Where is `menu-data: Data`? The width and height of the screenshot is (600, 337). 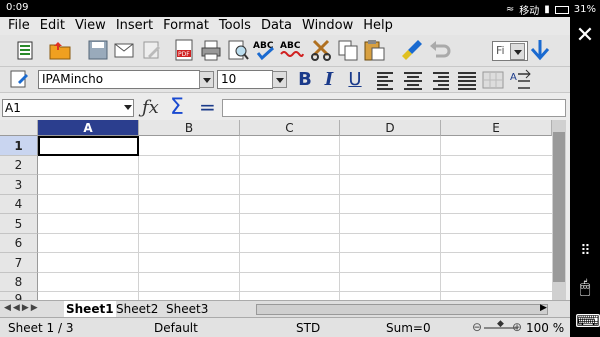 menu-data: Data is located at coordinates (277, 26).